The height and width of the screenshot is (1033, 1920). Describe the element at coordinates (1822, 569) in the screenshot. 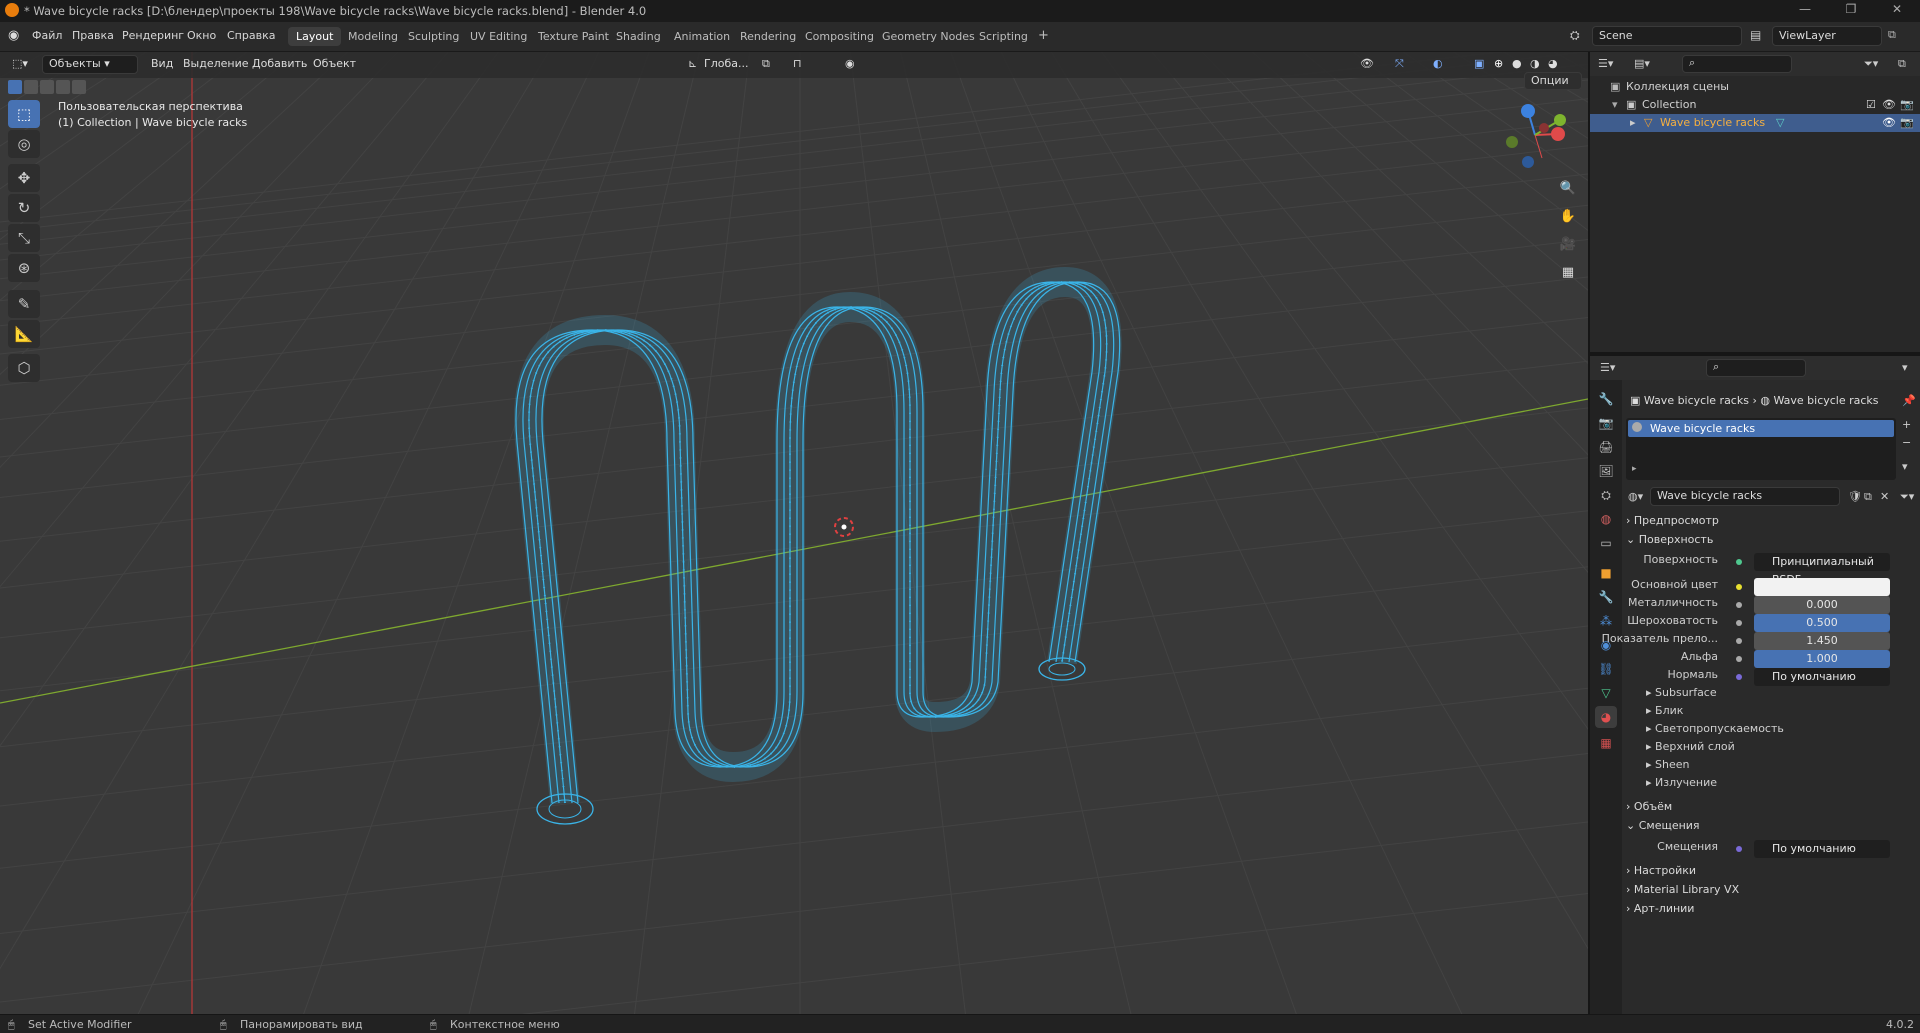

I see `surface-shader-field: Принципиальный BSDF` at that location.